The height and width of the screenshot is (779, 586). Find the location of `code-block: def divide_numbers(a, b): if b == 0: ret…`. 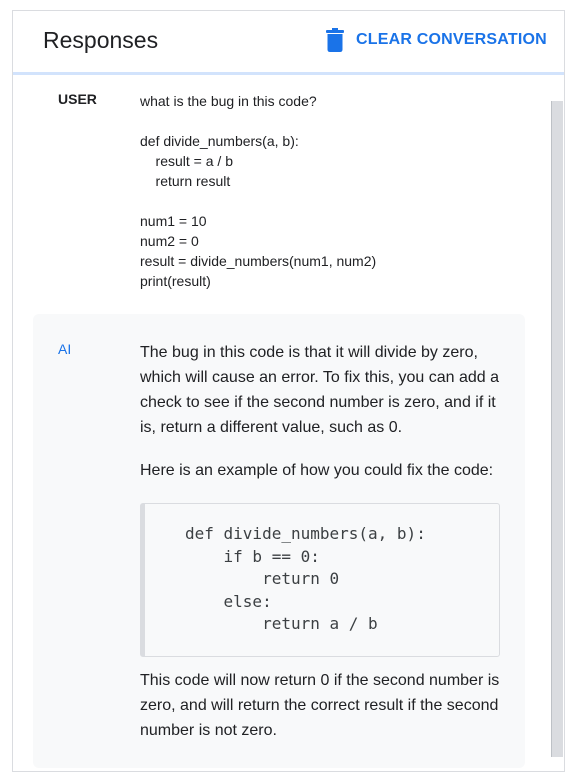

code-block: def divide_numbers(a, b): if b == 0: ret… is located at coordinates (320, 580).